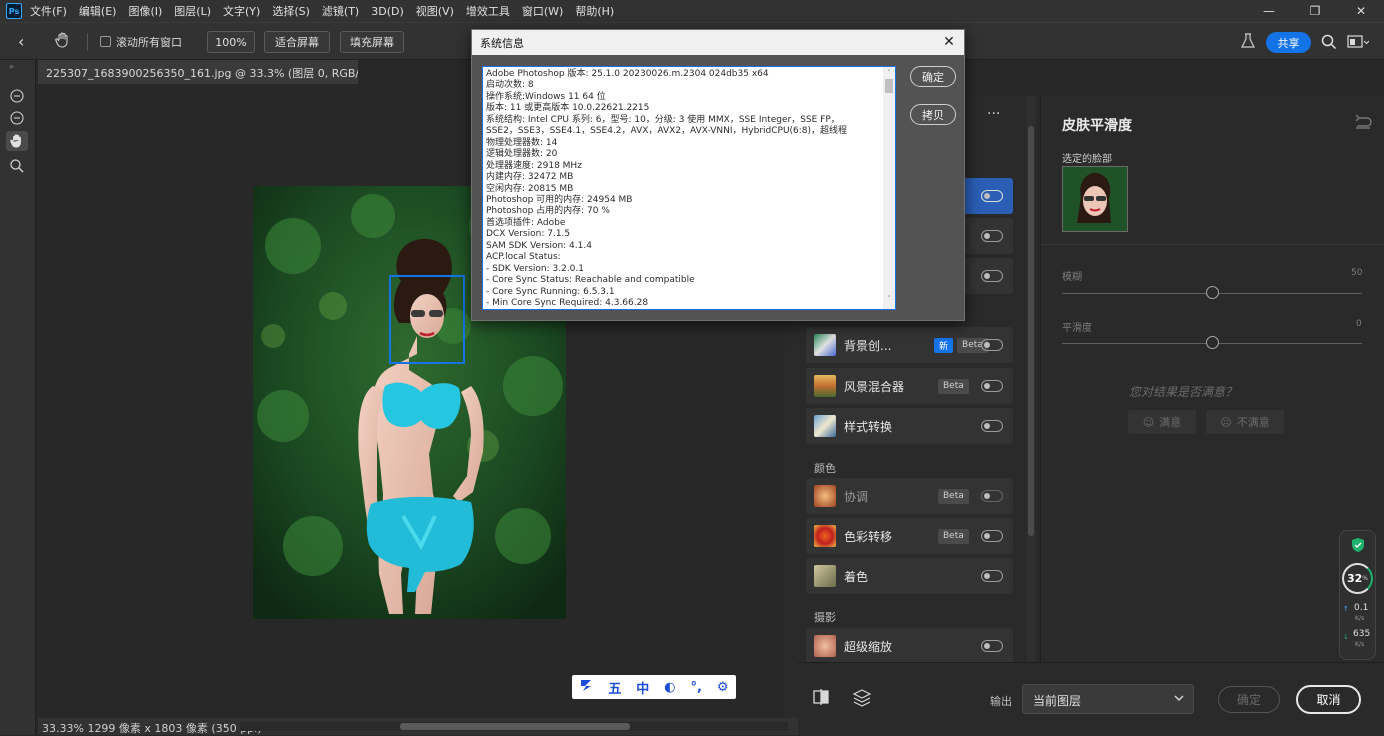 This screenshot has width=1384, height=736. What do you see at coordinates (825, 617) in the screenshot?
I see `section-label-photo: 摄影` at bounding box center [825, 617].